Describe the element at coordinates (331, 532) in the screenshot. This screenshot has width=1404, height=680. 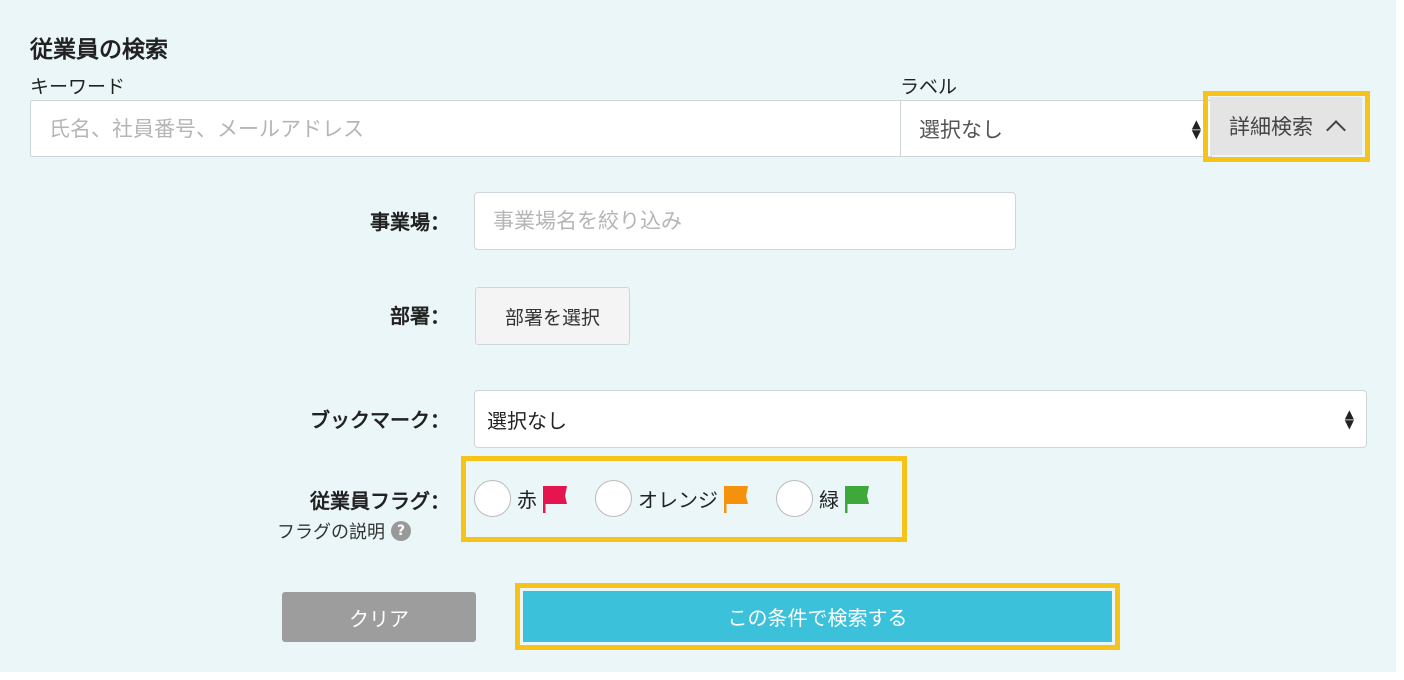
I see `flag-help-label: フラグの説明` at that location.